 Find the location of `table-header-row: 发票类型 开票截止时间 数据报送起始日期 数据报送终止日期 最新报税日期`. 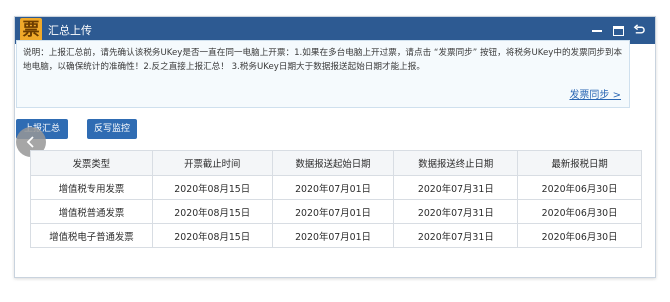

table-header-row: 发票类型 开票截止时间 数据报送起始日期 数据报送终止日期 最新报税日期 is located at coordinates (336, 163).